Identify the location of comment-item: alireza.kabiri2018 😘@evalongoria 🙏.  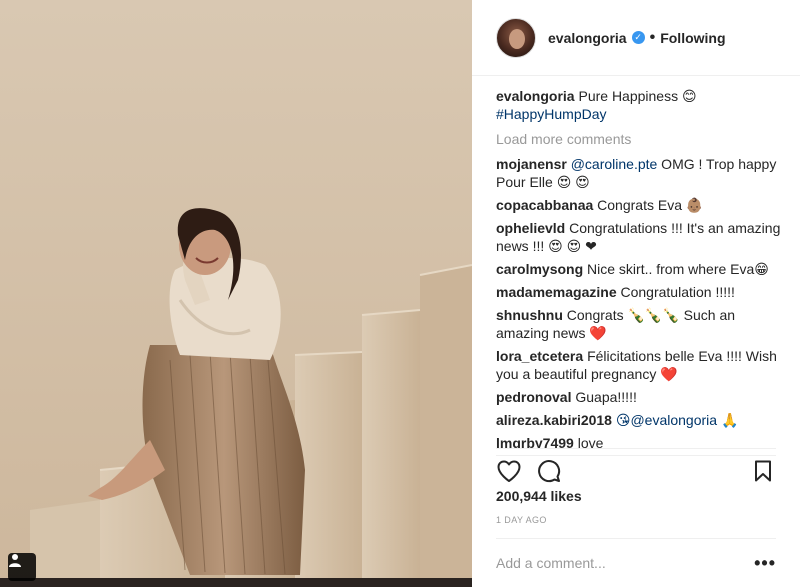
(641, 420).